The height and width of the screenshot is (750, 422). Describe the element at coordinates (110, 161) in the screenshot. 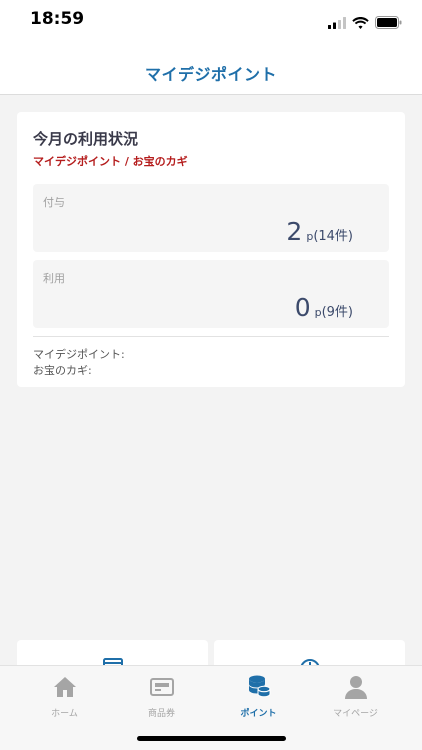

I see `card-subtitle: マイデジポイント / お宝のカギ` at that location.